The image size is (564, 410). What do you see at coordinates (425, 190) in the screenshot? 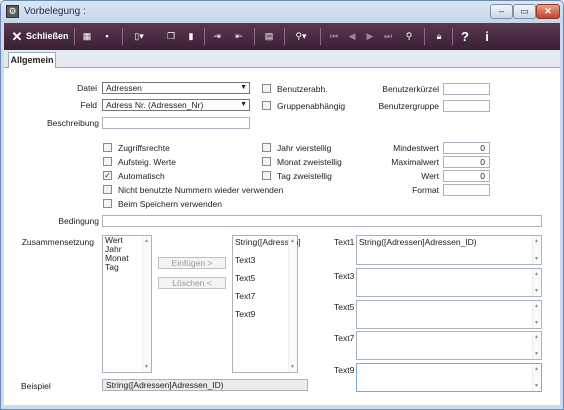
I see `format-label: Format` at bounding box center [425, 190].